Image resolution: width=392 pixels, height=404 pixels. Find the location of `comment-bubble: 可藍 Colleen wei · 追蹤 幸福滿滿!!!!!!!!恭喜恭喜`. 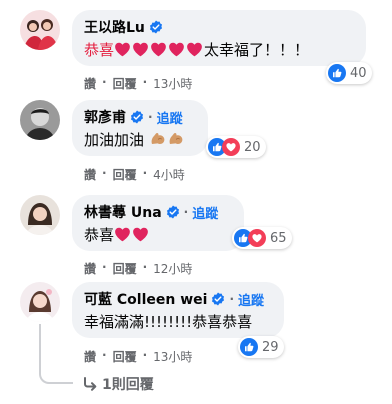

comment-bubble: 可藍 Colleen wei · 追蹤 幸福滿滿!!!!!!!!恭喜恭喜 is located at coordinates (178, 310).